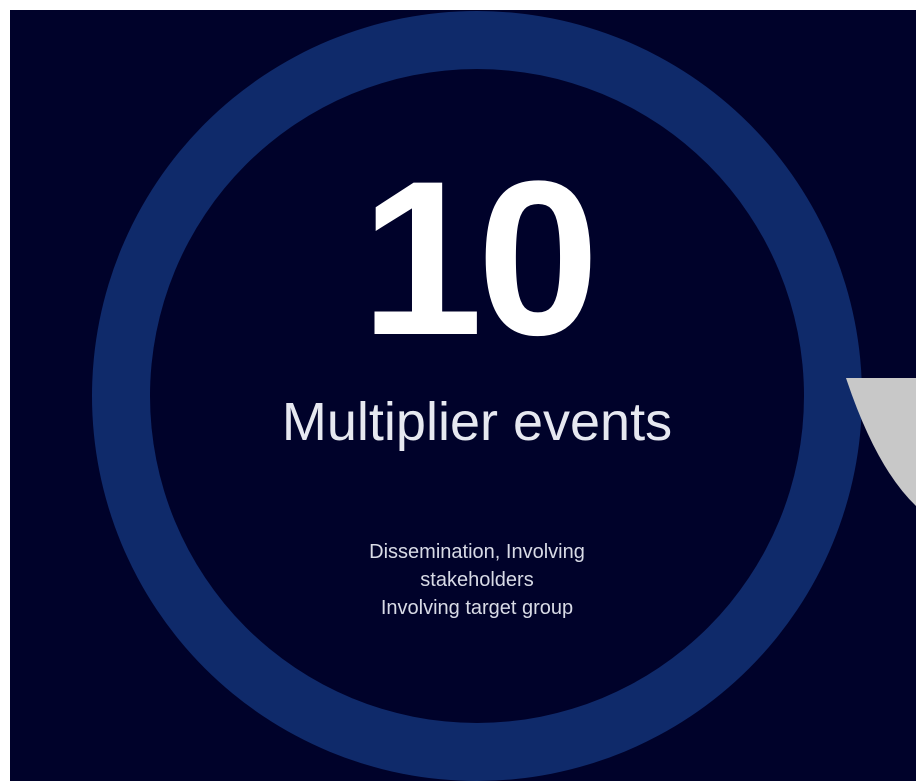 This screenshot has height=781, width=916. I want to click on stat-description-line: Dissemination, Involving, so click(477, 552).